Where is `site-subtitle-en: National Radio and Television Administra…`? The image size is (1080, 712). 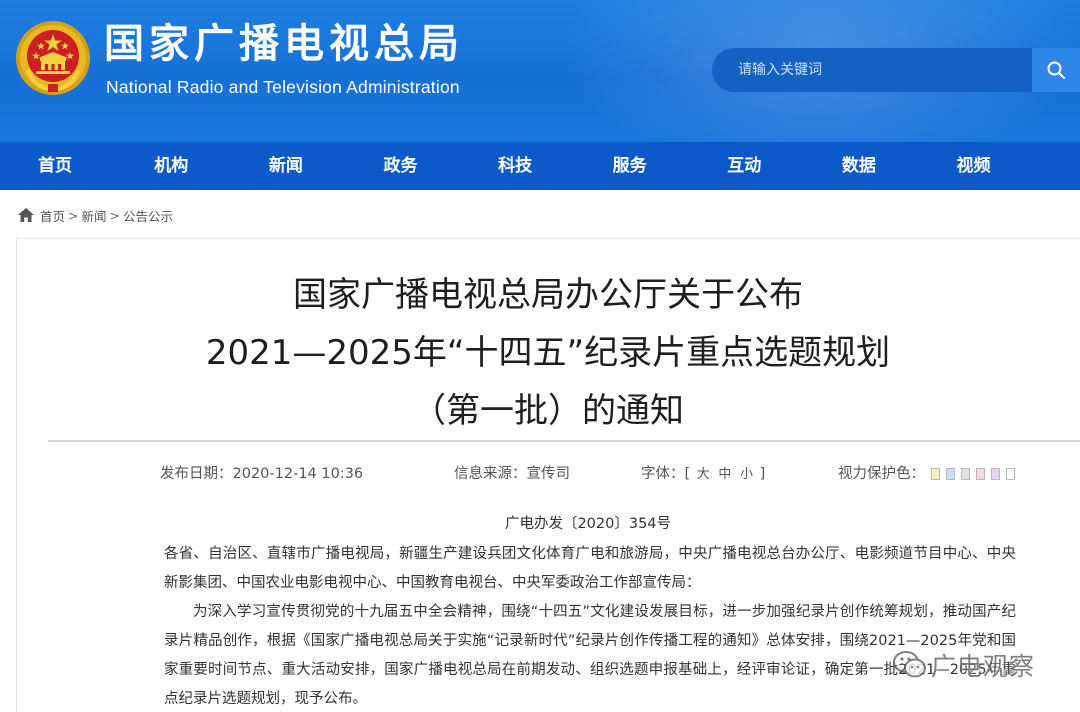
site-subtitle-en: National Radio and Television Administra… is located at coordinates (283, 87).